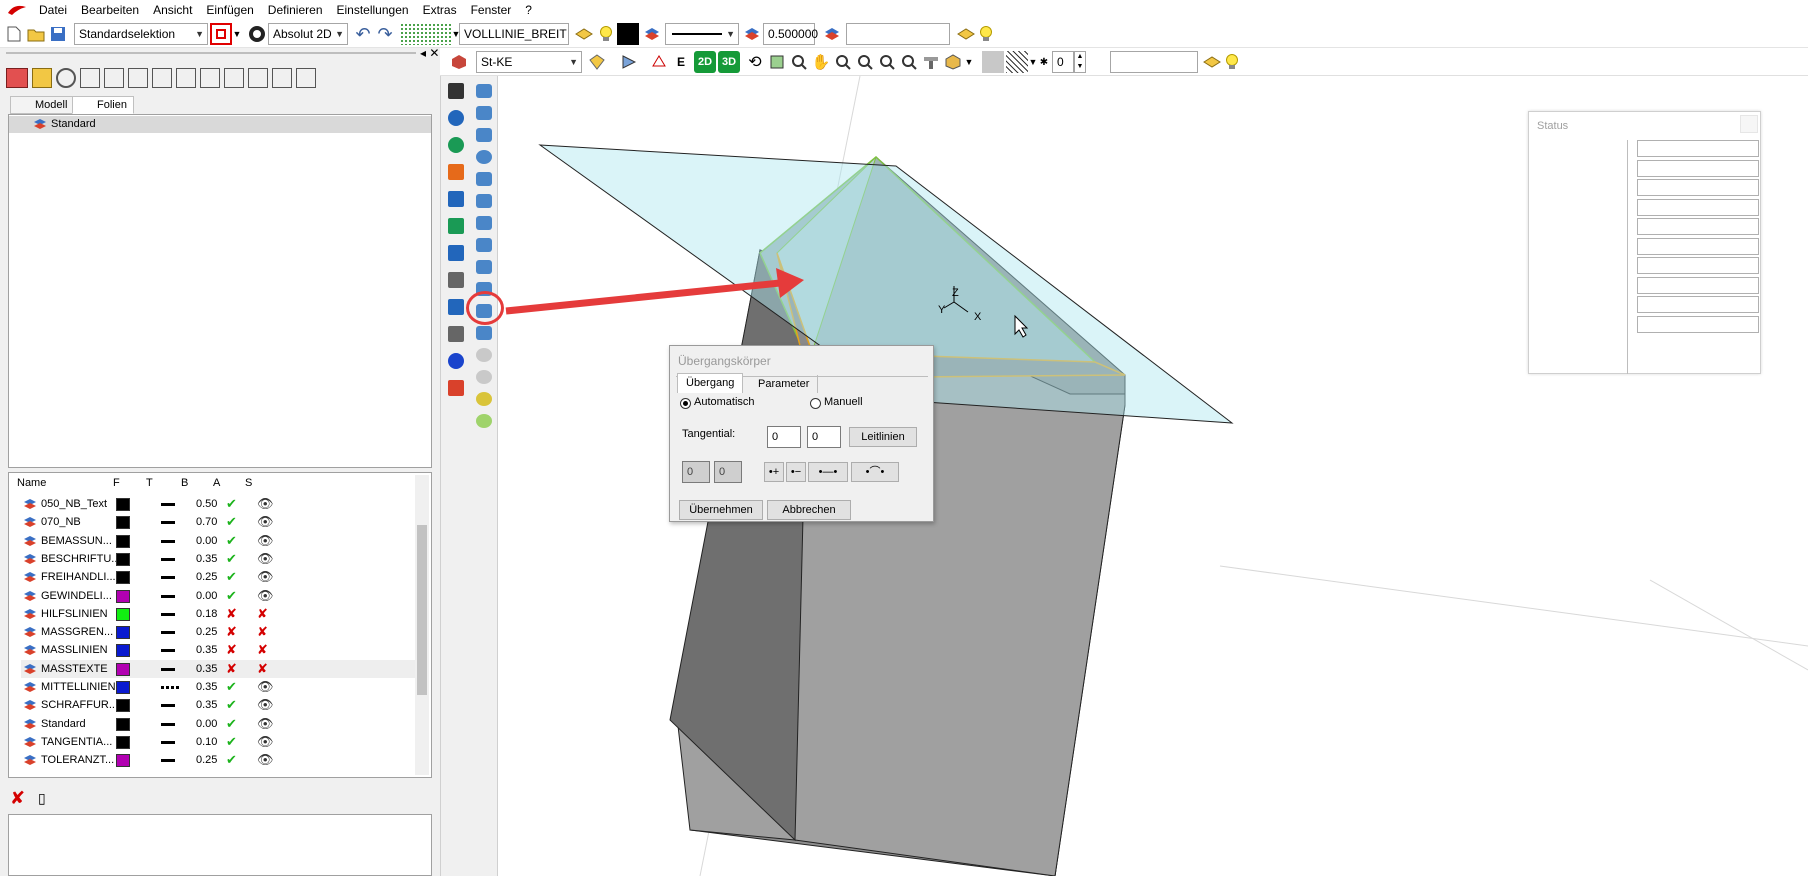  I want to click on selection-combo: Standardselektion ▼, so click(141, 34).